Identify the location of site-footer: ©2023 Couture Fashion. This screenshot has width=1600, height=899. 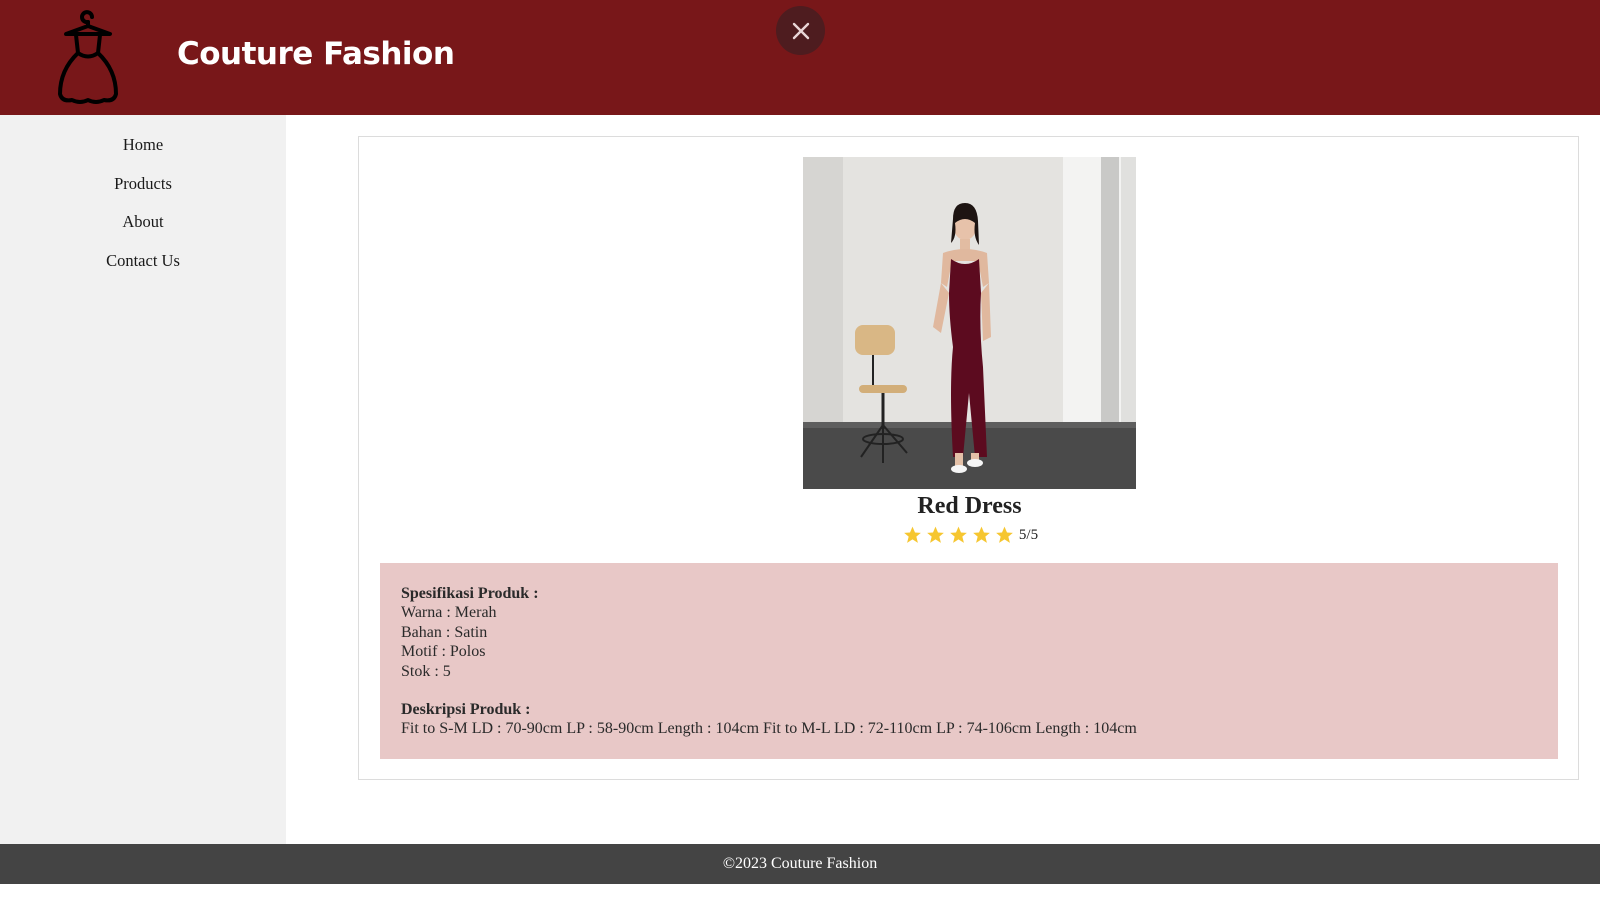
(800, 864).